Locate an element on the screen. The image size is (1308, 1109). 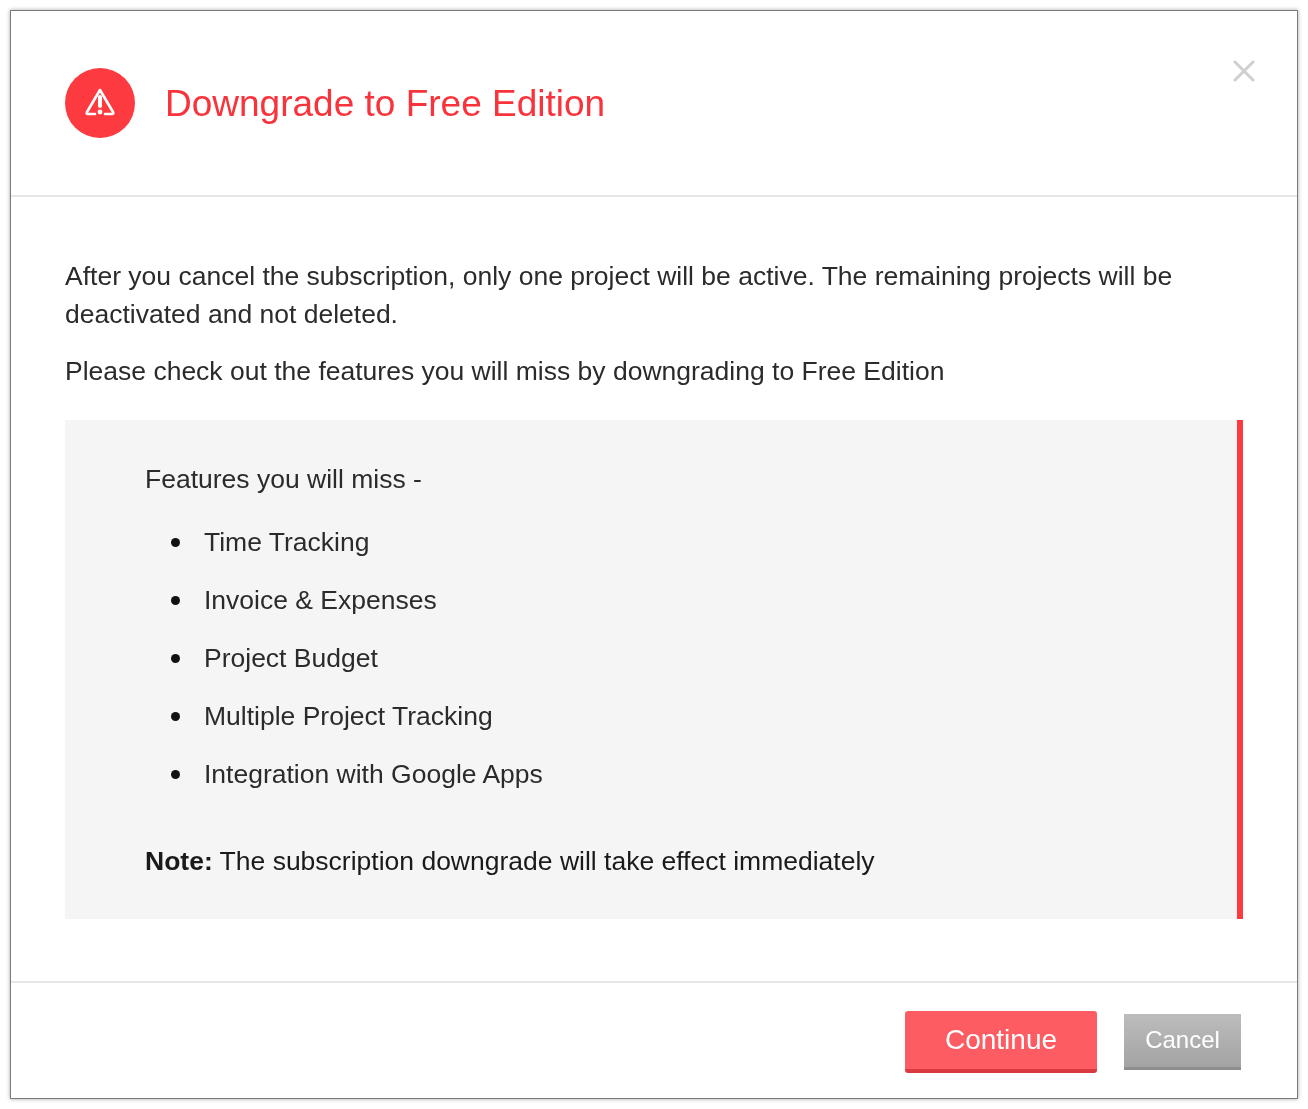
feature-item: Time Tracking is located at coordinates (287, 542).